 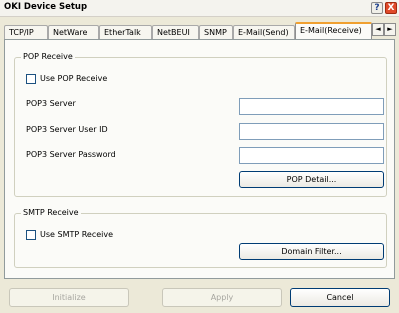 What do you see at coordinates (199, 8) in the screenshot?
I see `title-bar: OKI Device Setup ? X` at bounding box center [199, 8].